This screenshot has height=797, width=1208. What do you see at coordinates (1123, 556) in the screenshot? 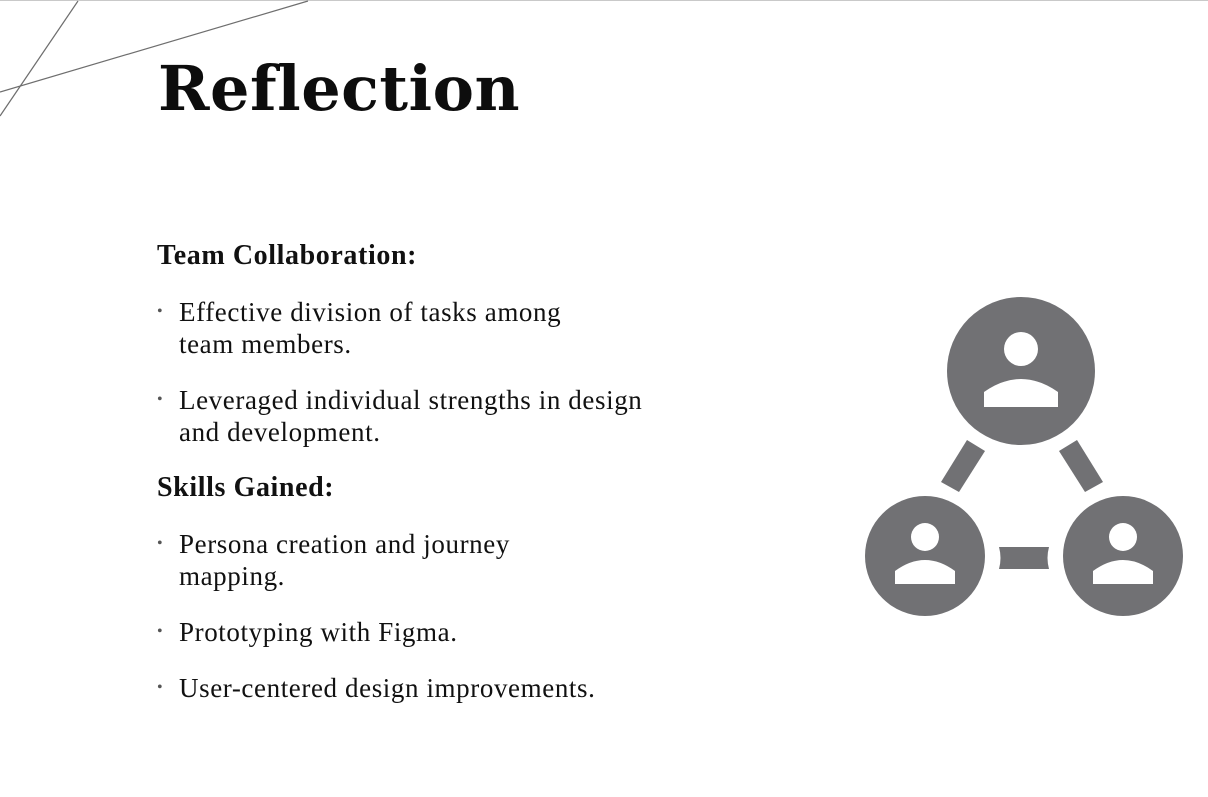
I see `person-circle-right-icon` at bounding box center [1123, 556].